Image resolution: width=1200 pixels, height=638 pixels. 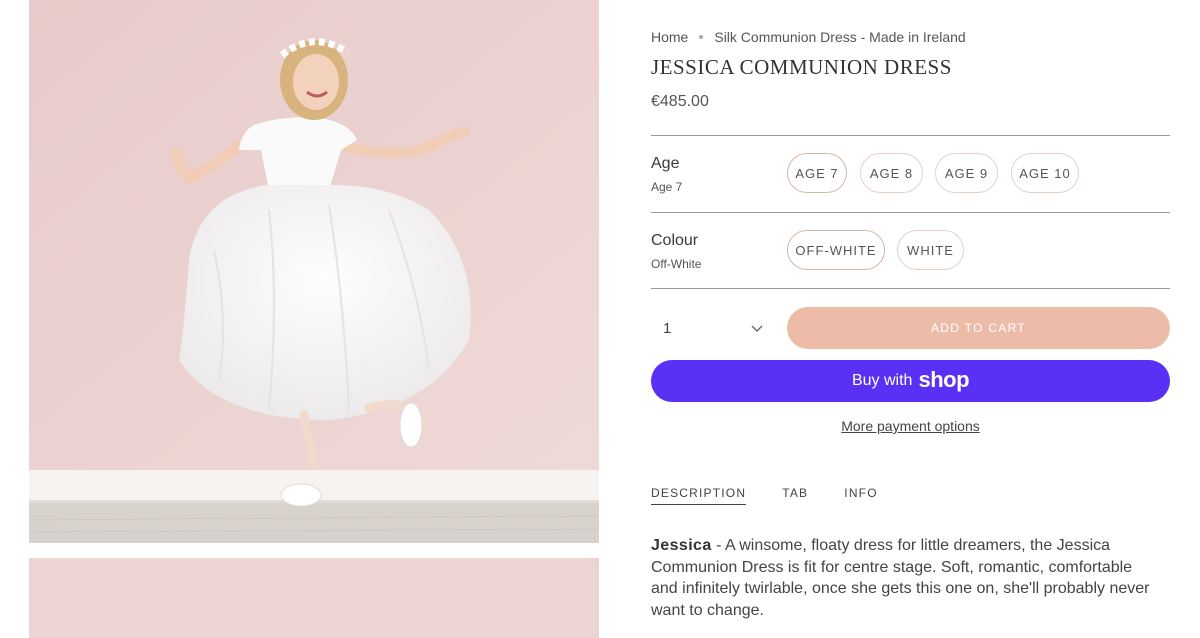 What do you see at coordinates (699, 495) in the screenshot?
I see `tab-description: DESCRIPTION` at bounding box center [699, 495].